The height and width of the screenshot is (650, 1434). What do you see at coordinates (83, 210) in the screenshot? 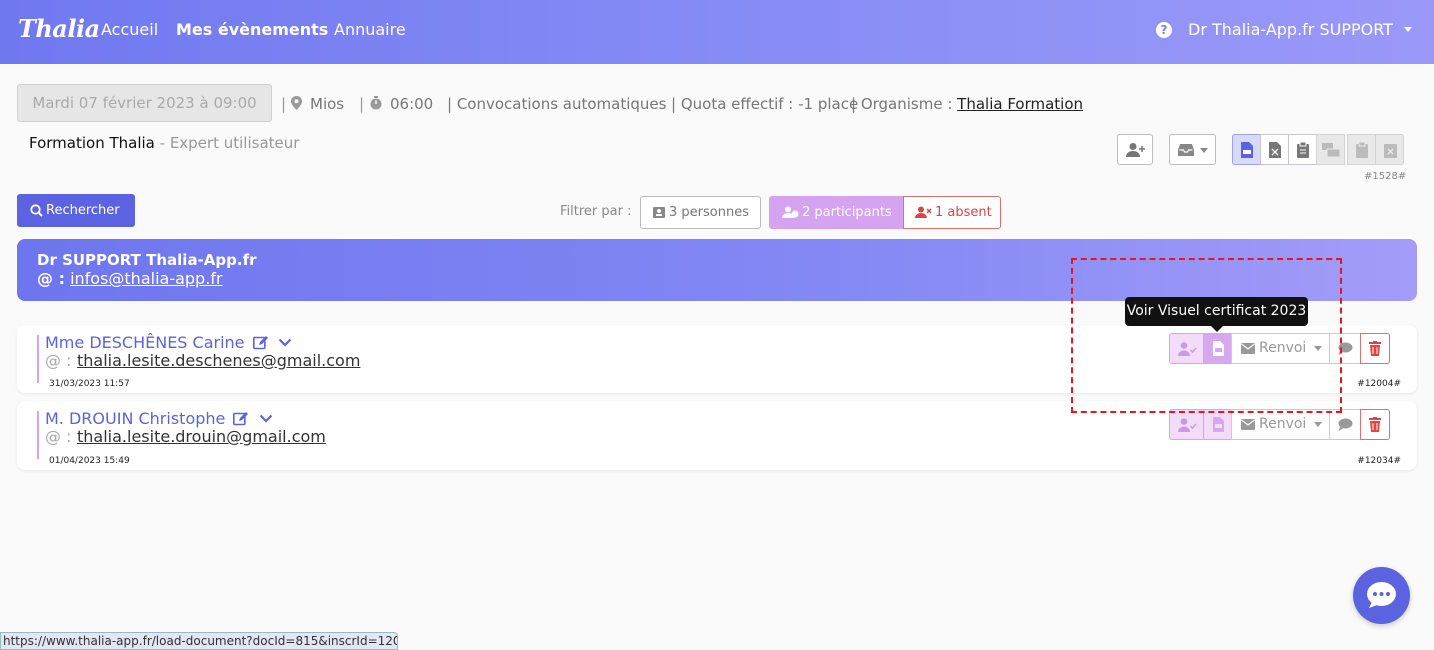
I see `search-button-label: Rechercher` at bounding box center [83, 210].